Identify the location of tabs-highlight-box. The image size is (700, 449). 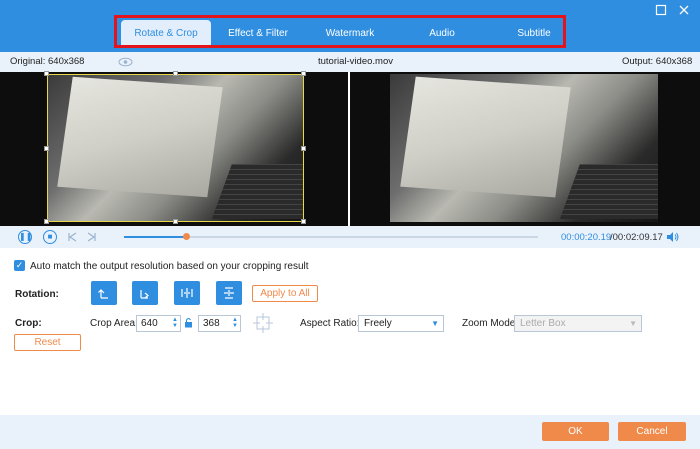
(340, 31).